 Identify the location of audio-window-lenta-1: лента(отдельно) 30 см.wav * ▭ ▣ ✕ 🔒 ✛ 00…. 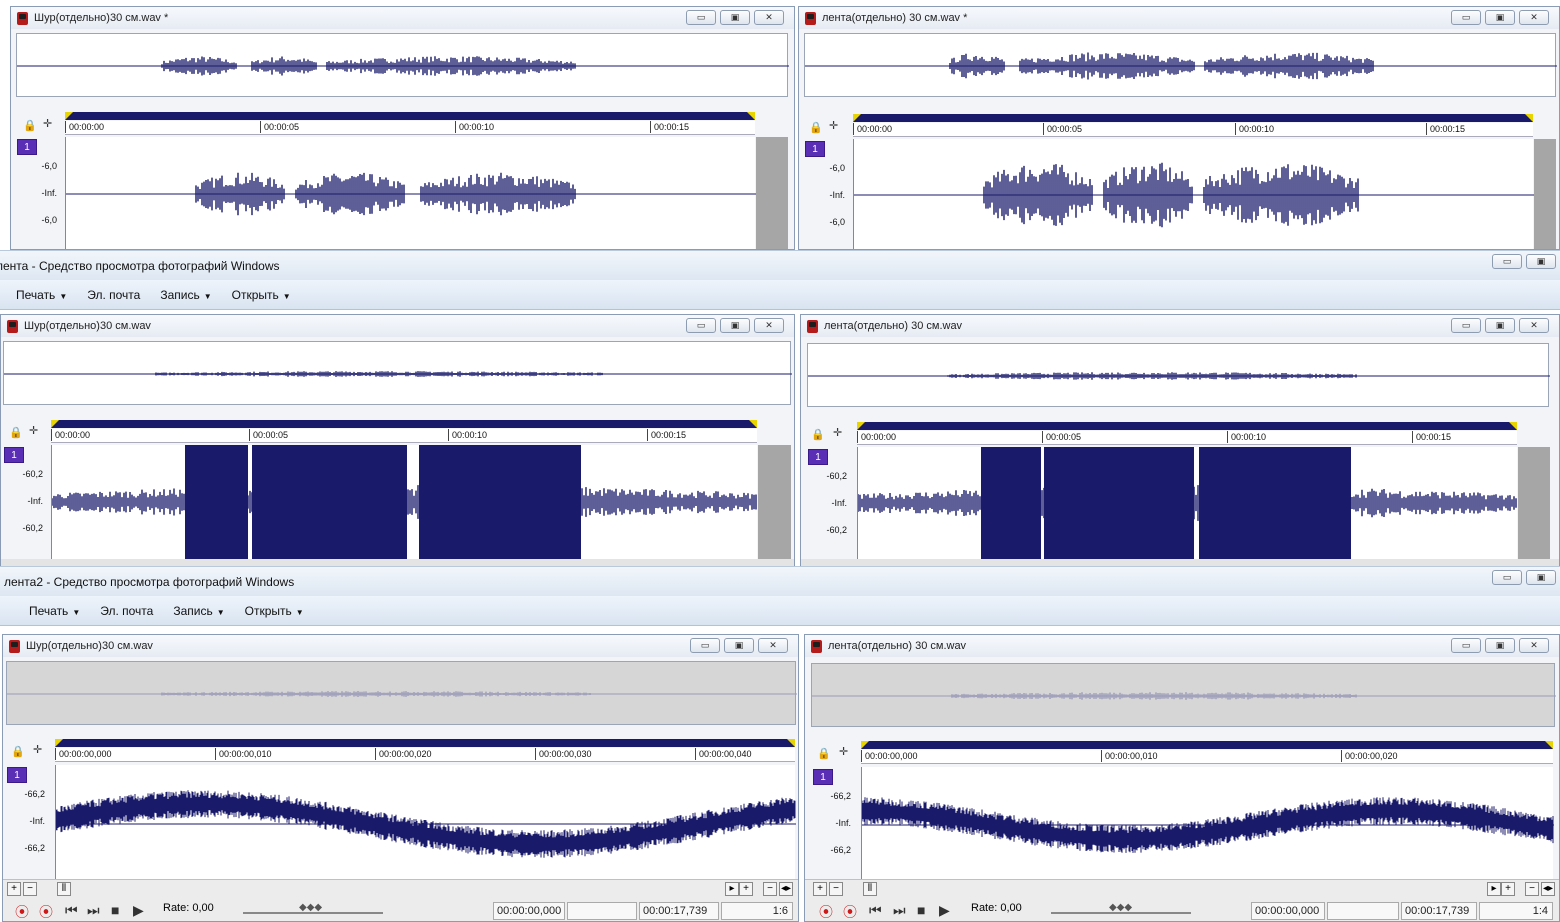
(1179, 128).